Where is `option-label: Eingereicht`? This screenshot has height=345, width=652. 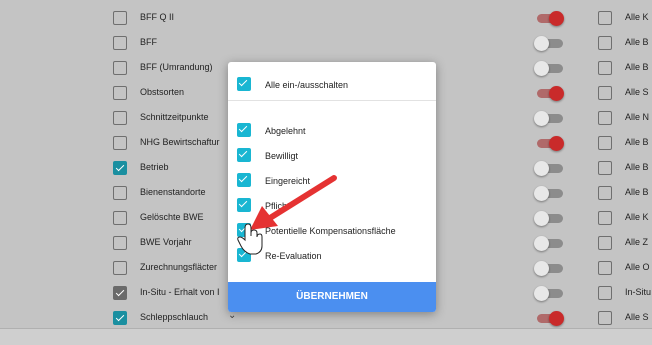
option-label: Eingereicht is located at coordinates (287, 181).